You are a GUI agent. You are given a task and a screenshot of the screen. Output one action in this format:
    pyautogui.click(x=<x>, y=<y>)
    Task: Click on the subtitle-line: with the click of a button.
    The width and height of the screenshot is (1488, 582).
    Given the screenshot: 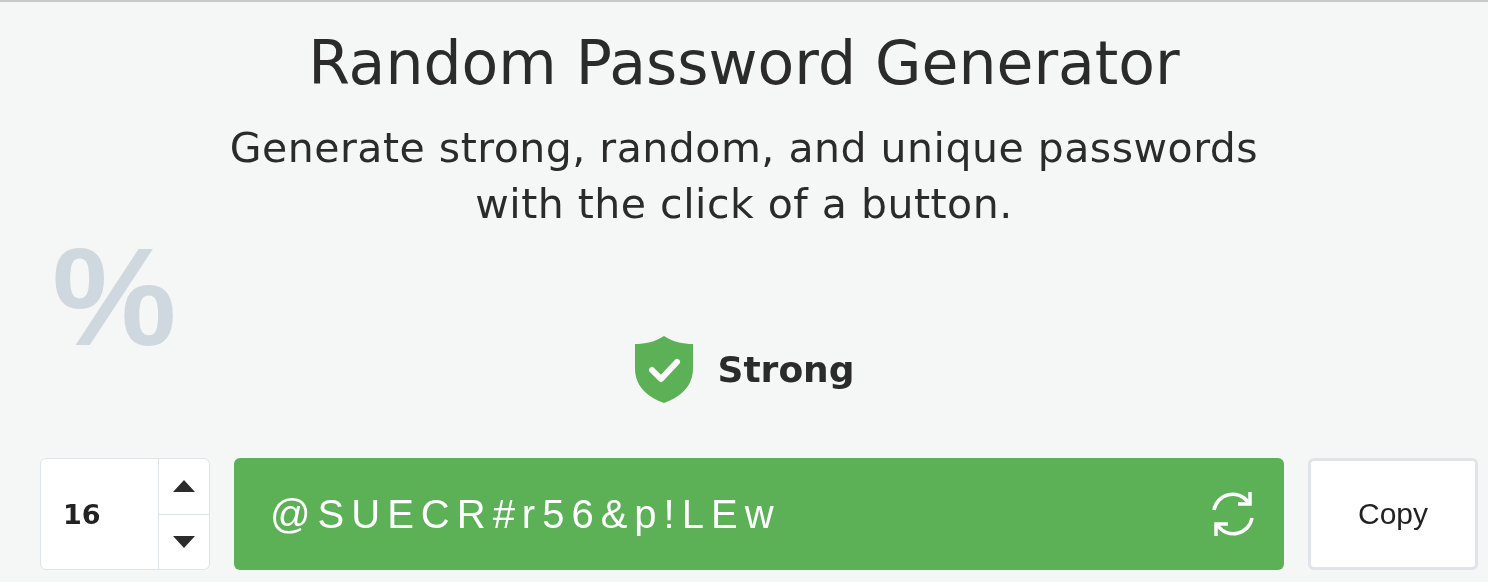 What is the action you would take?
    pyautogui.click(x=744, y=204)
    